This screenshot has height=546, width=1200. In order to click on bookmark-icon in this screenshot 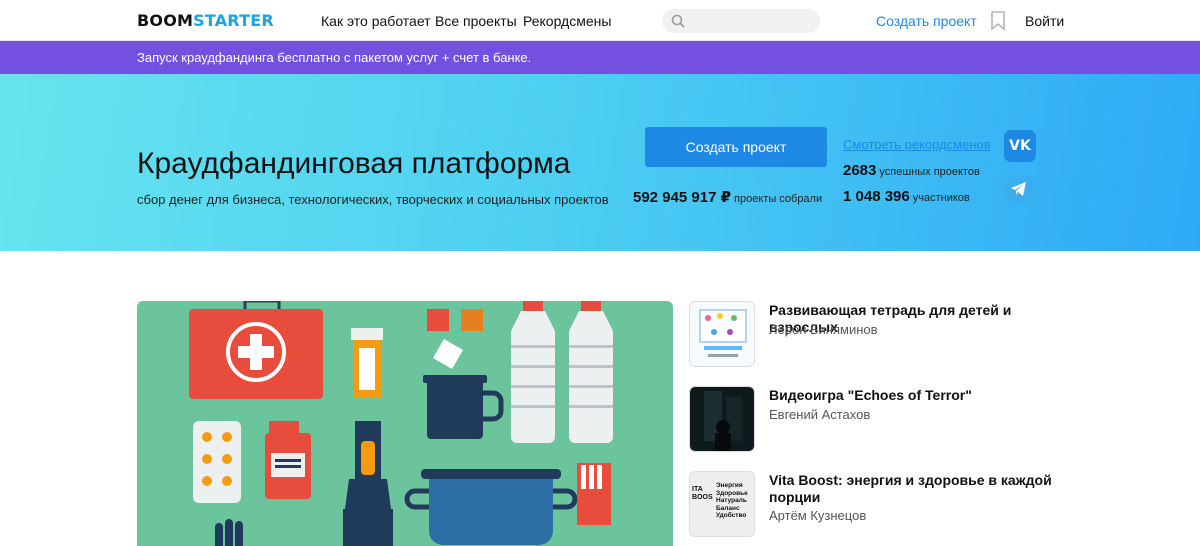, I will do `click(998, 21)`.